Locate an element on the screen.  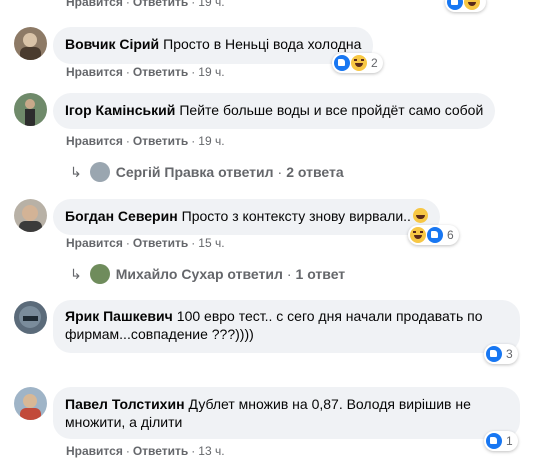
laughing-emoji-icon is located at coordinates (420, 215).